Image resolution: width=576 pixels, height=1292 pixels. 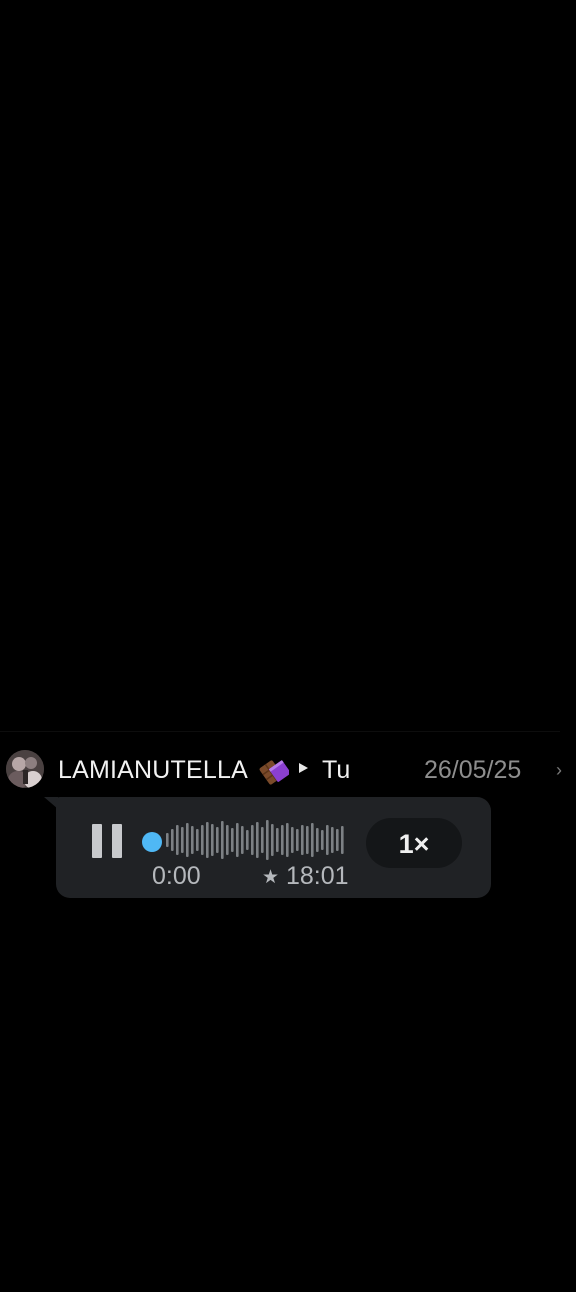 I want to click on avatar-image, so click(x=25, y=769).